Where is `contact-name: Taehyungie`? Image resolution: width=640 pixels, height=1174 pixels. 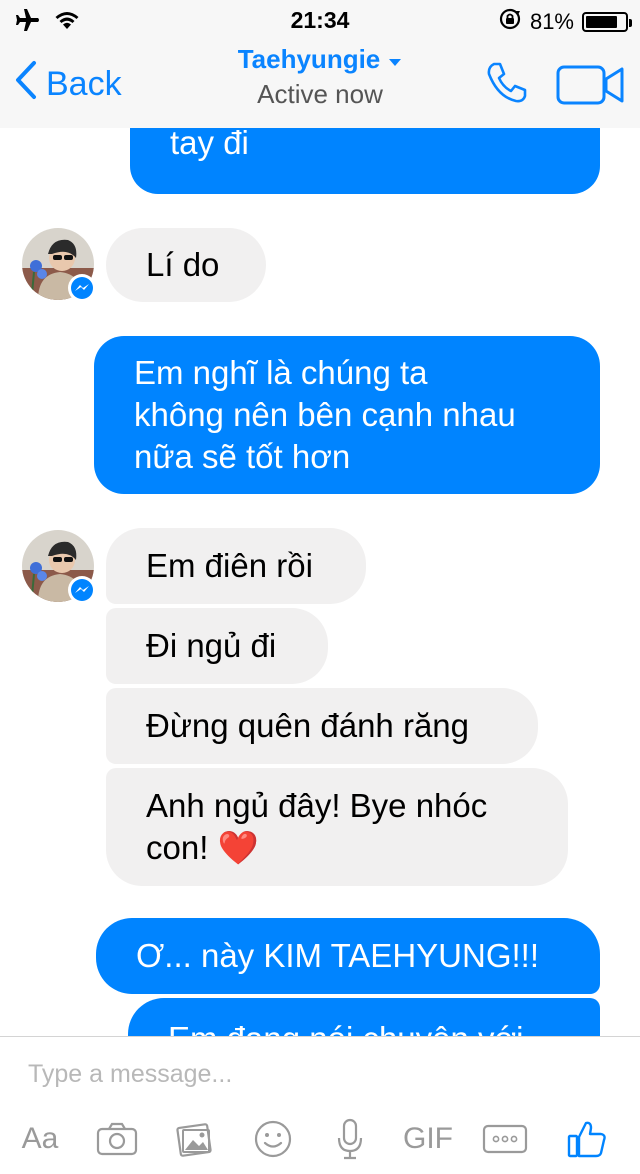 contact-name: Taehyungie is located at coordinates (320, 59).